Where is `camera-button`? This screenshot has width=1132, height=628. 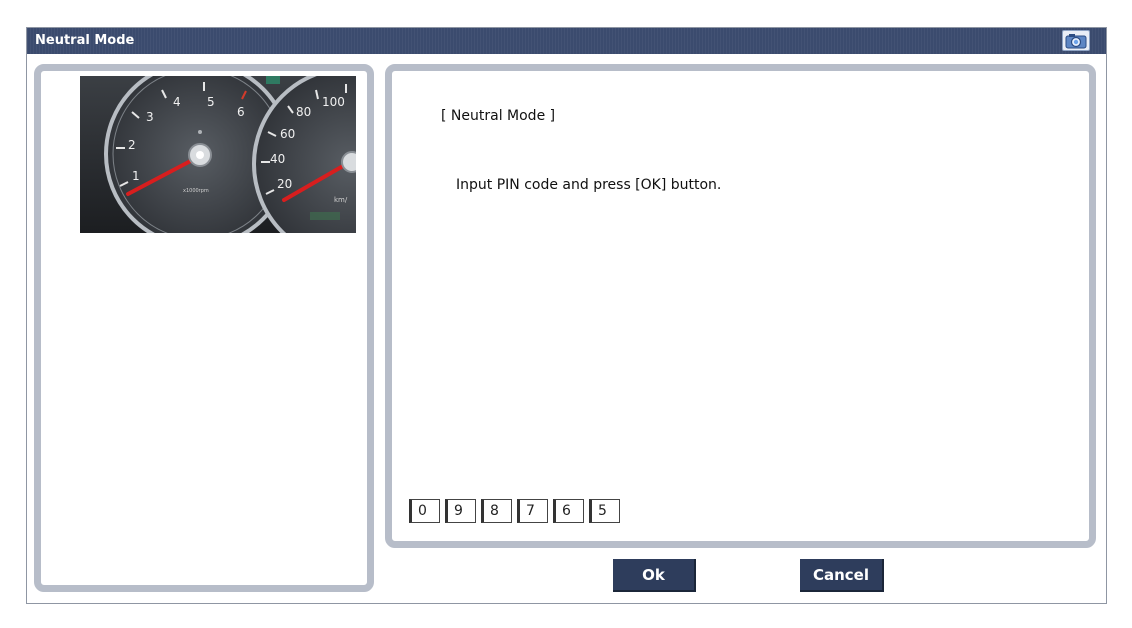
camera-button is located at coordinates (1076, 40).